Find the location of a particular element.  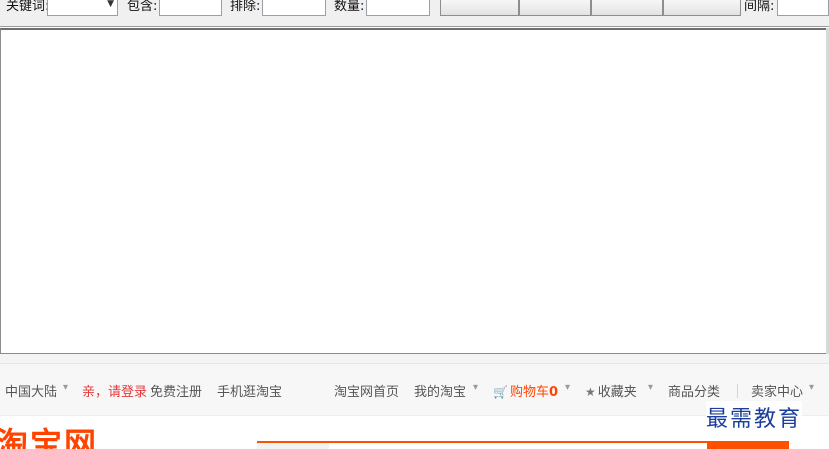

top-toolbar: 关键词: ▼ 包含: 排除: 数量: 间隔: is located at coordinates (414, 13).